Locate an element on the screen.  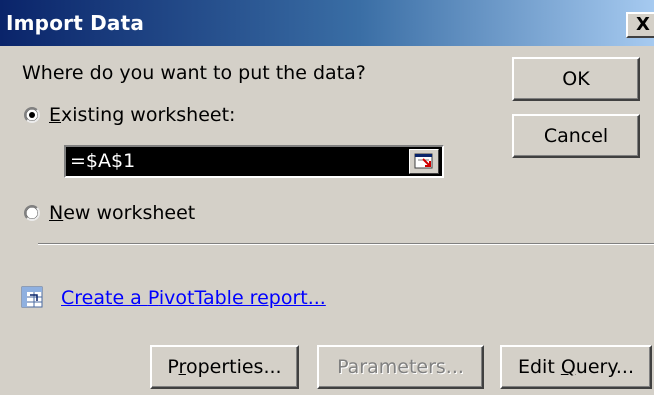
accelerator-key: r is located at coordinates (182, 367).